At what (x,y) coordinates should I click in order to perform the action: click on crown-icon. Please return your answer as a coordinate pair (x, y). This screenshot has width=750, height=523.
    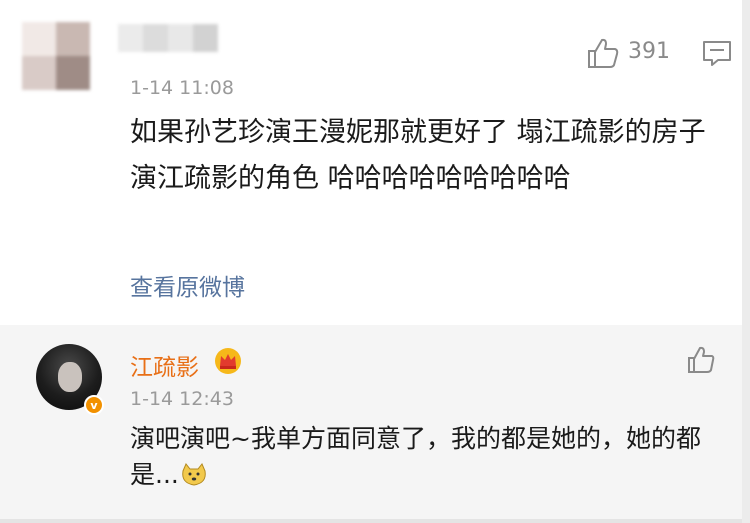
    Looking at the image, I should click on (228, 361).